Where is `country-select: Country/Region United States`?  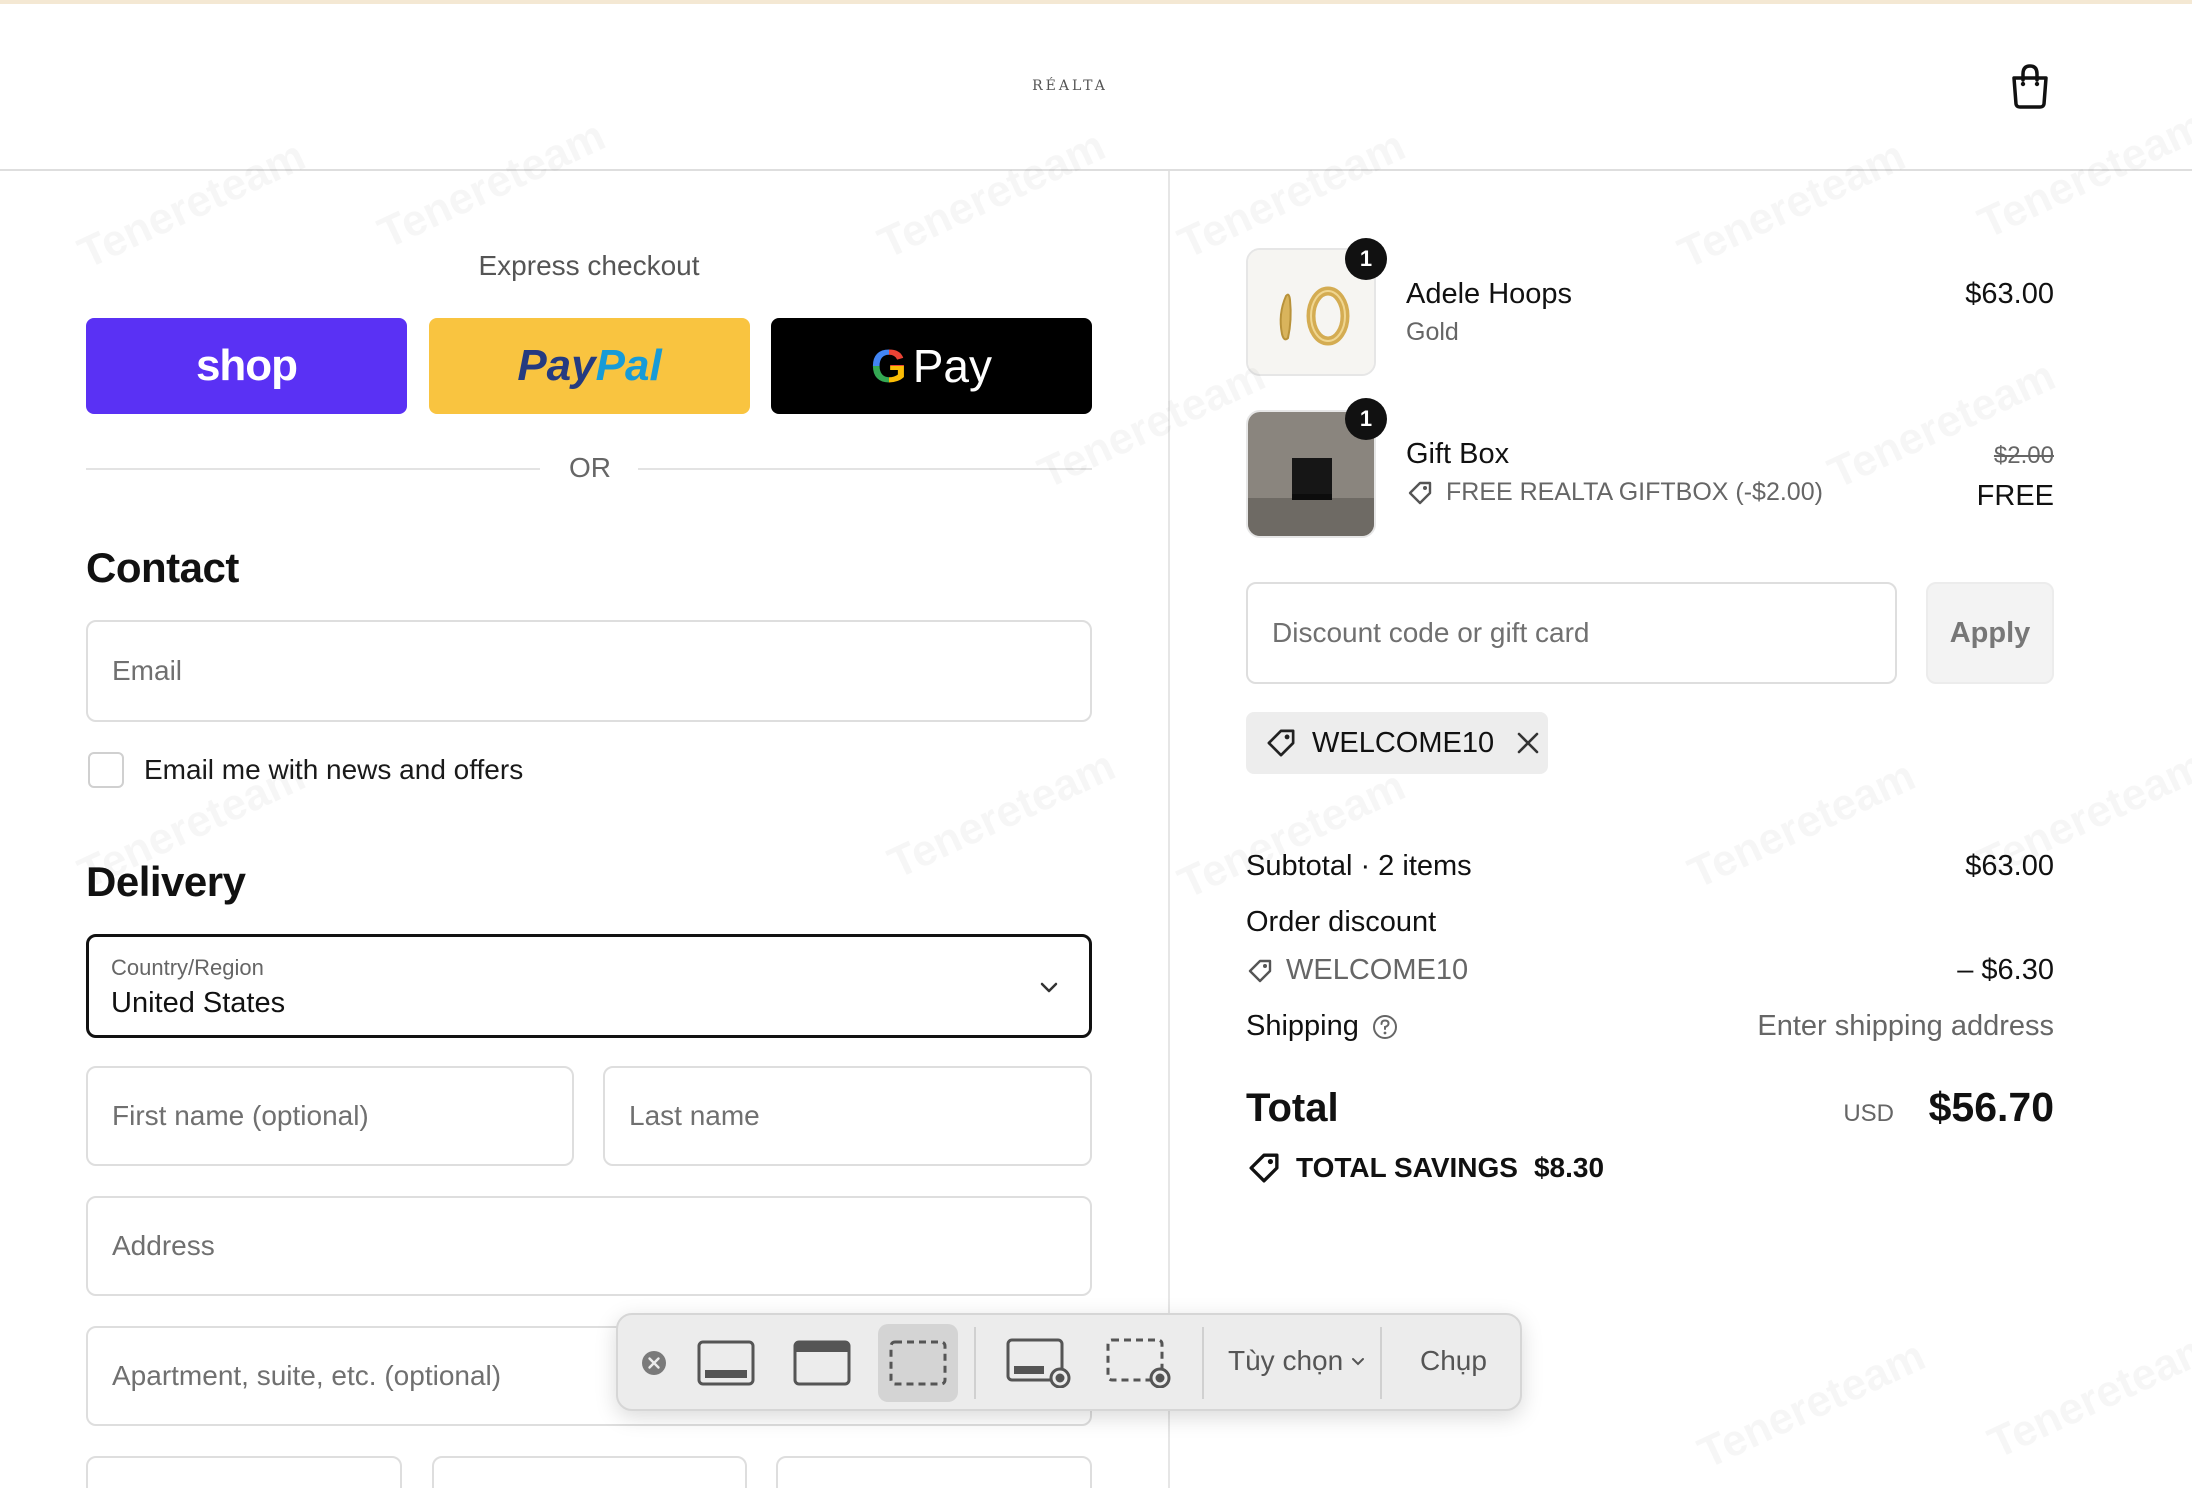 country-select: Country/Region United States is located at coordinates (589, 986).